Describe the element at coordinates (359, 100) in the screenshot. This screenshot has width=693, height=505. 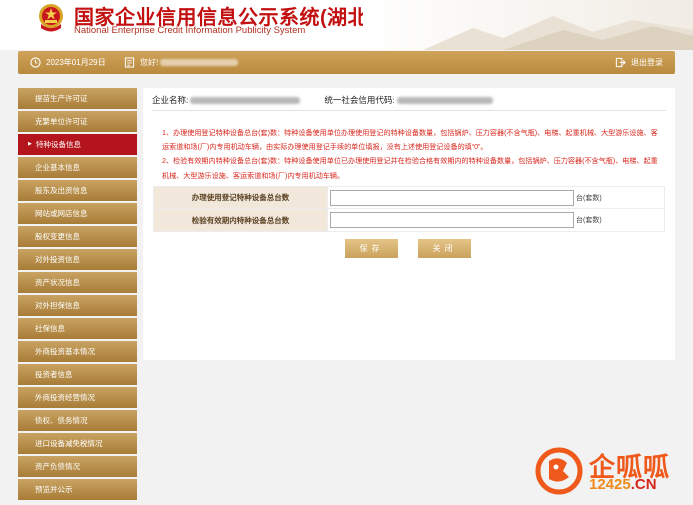
I see `credit-code-label: 统一社会信用代码:` at that location.